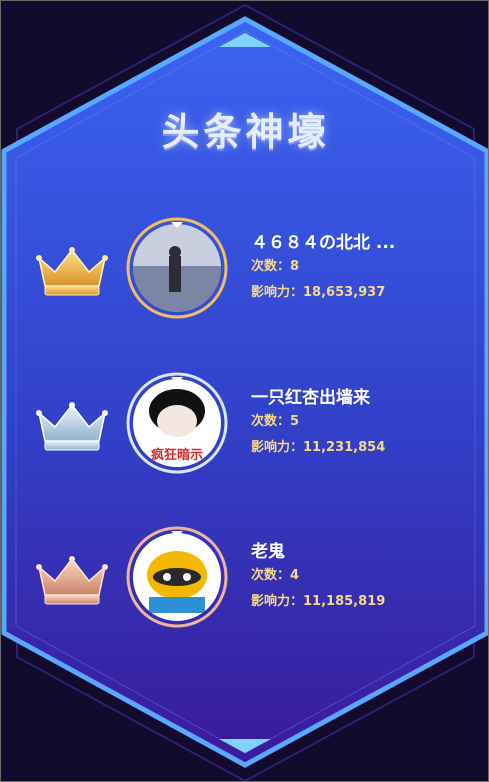 The height and width of the screenshot is (782, 489). I want to click on gold-crown-icon, so click(72, 272).